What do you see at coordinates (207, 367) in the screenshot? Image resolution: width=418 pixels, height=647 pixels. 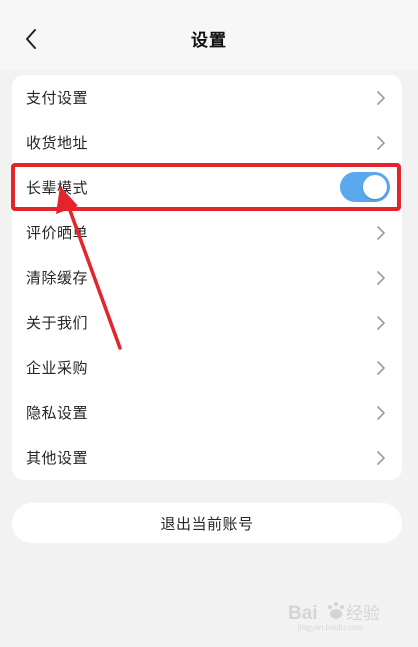 I see `settings-item-enterprise: 企业采购` at bounding box center [207, 367].